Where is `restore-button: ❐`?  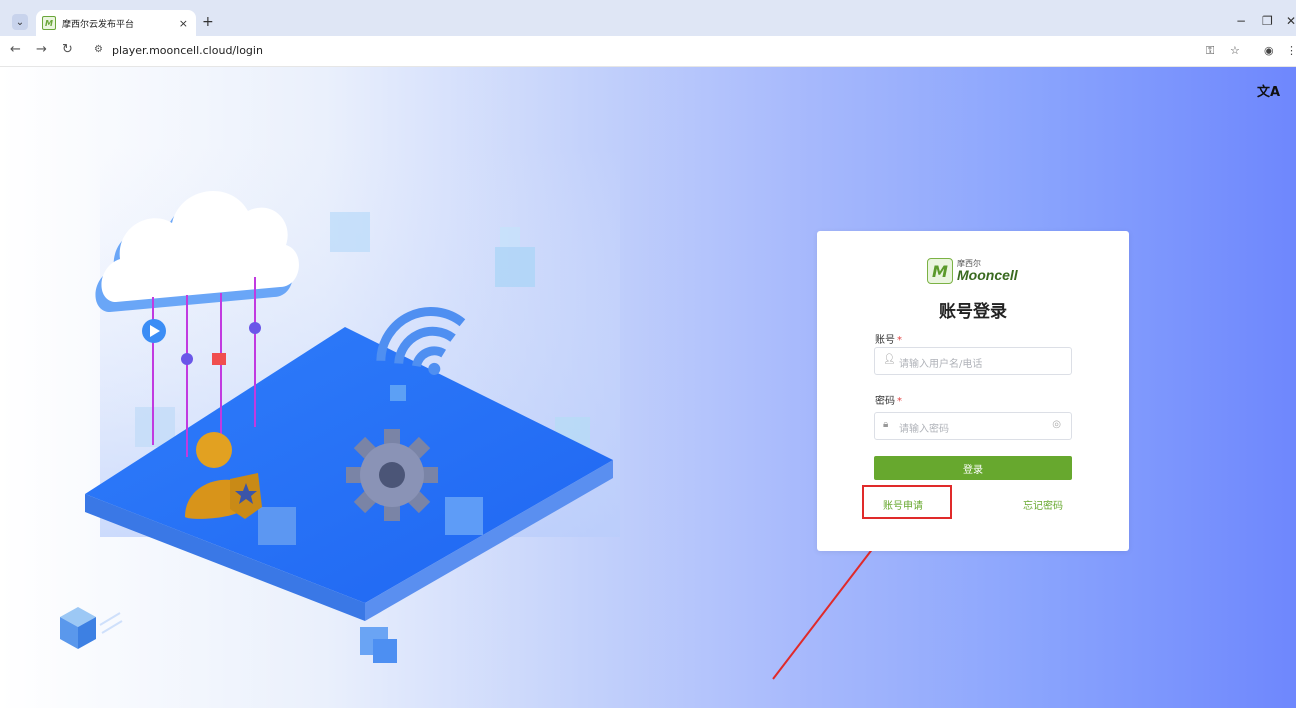
restore-button: ❐ is located at coordinates (1267, 21).